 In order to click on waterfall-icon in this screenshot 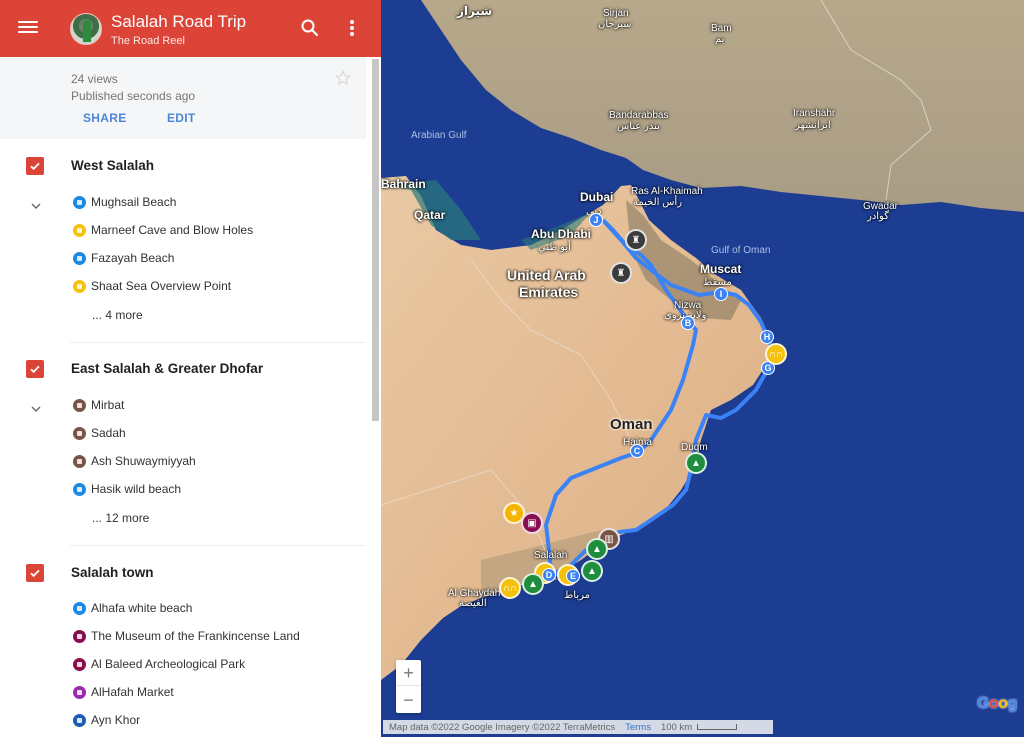, I will do `click(79, 720)`.